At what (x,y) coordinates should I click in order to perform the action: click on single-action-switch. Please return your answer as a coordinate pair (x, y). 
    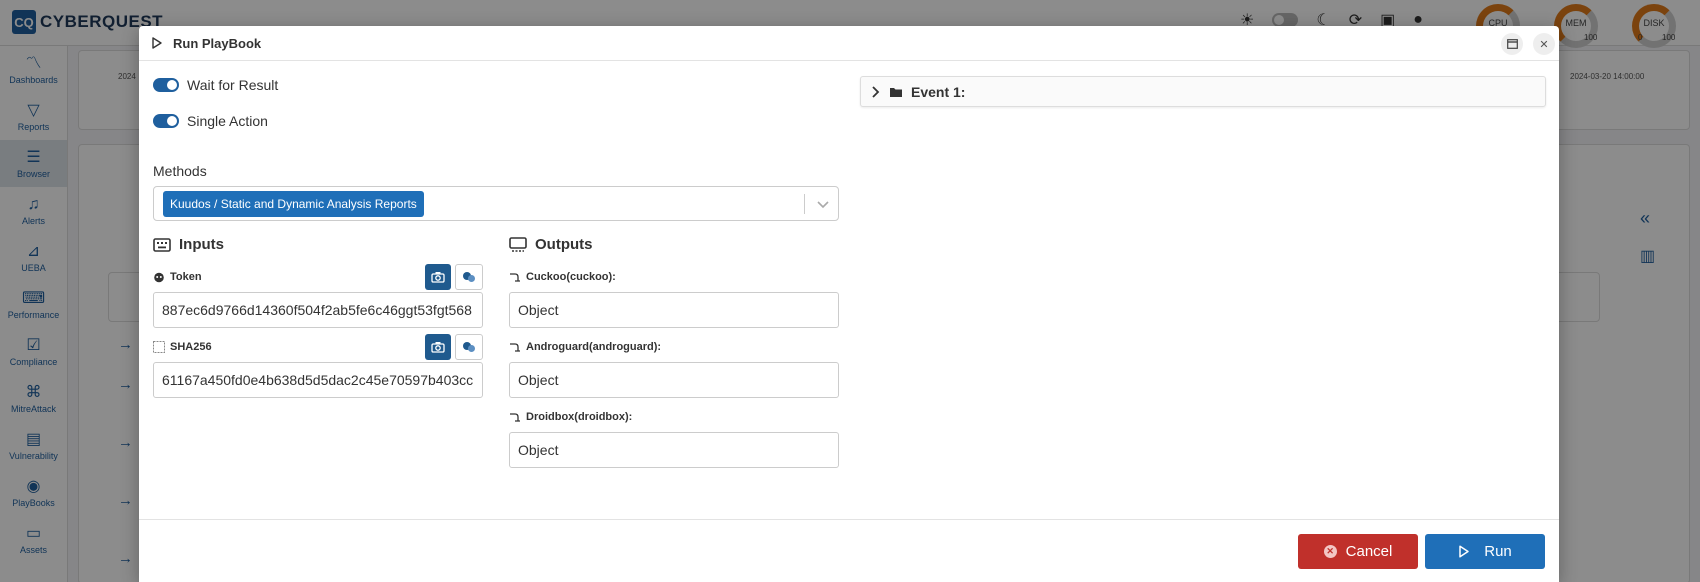
    Looking at the image, I should click on (166, 121).